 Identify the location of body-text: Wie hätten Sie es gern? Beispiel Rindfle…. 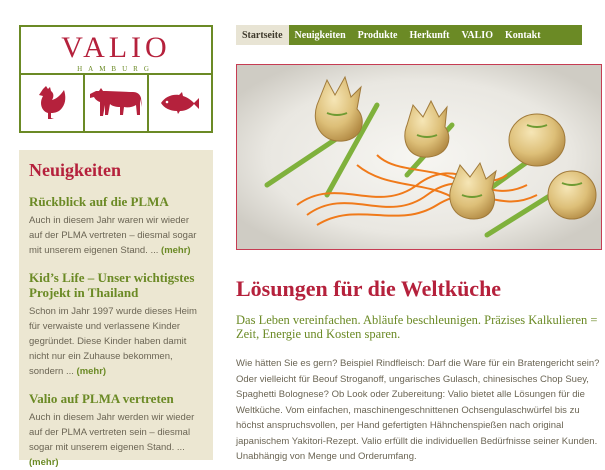
(418, 410).